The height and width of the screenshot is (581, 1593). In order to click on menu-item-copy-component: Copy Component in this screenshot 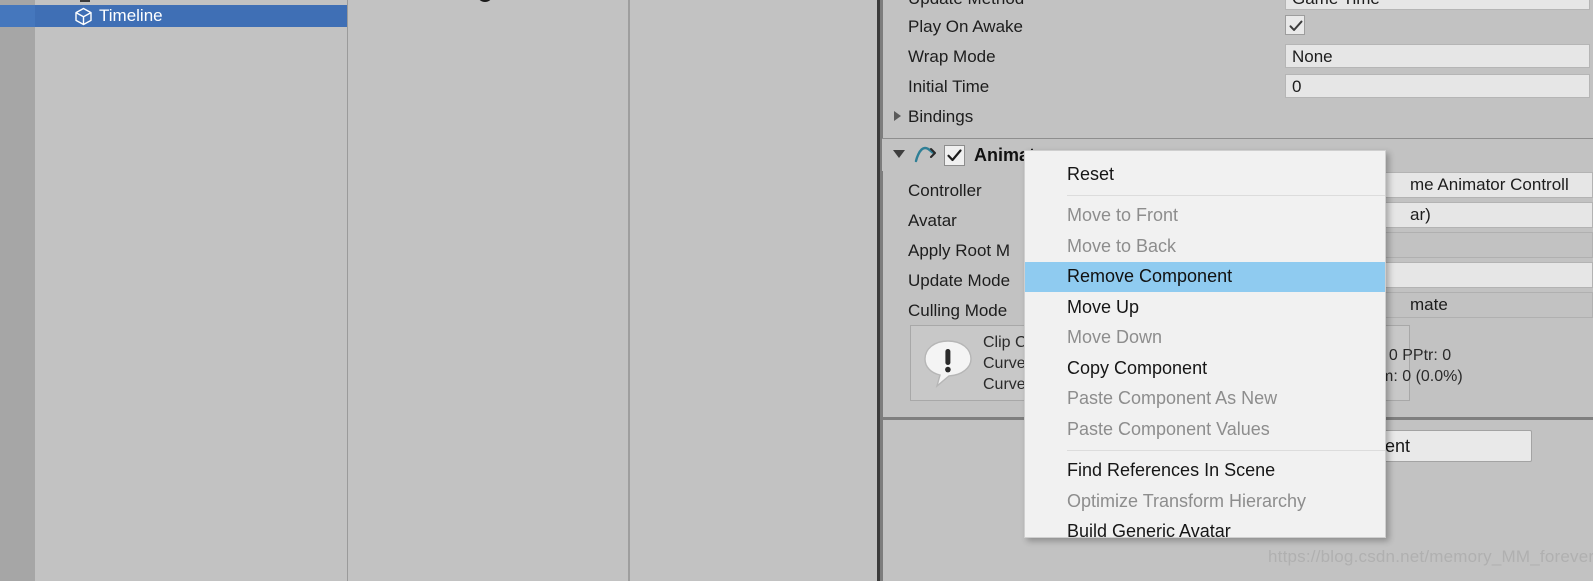, I will do `click(1205, 368)`.